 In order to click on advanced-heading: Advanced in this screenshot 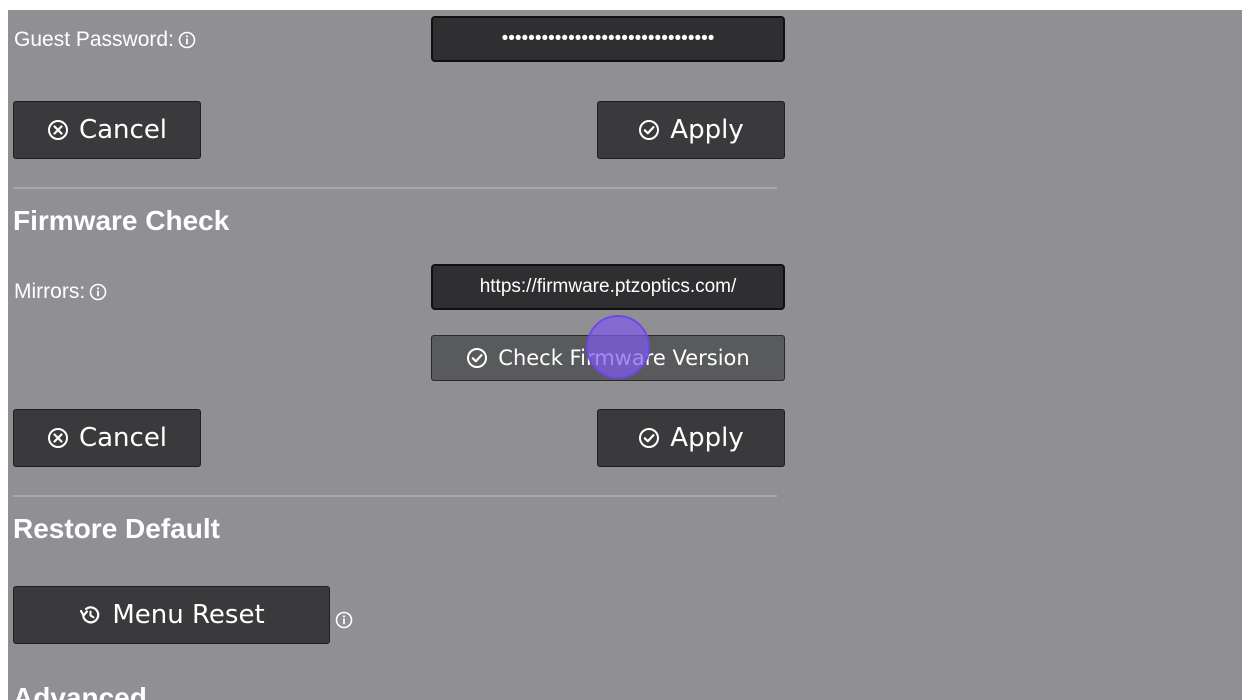, I will do `click(80, 691)`.